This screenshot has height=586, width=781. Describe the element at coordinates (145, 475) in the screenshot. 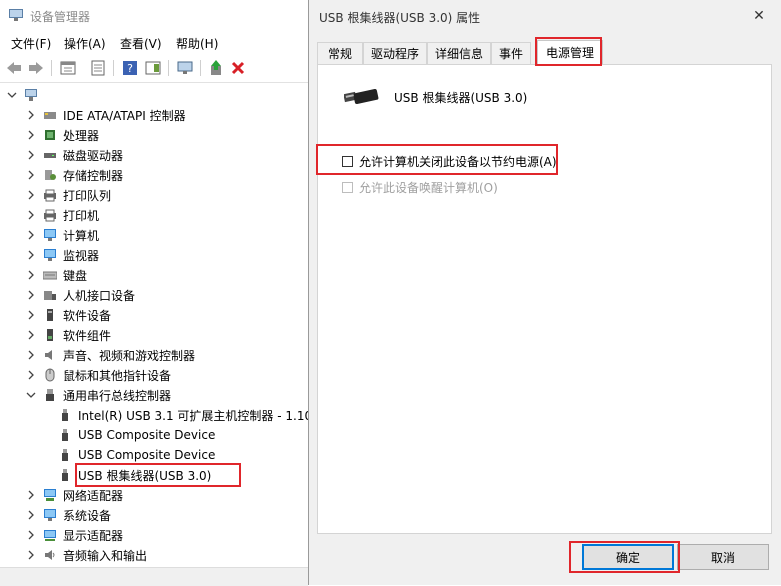

I see `tree-item-label: USB 根集线器(USB 3.0)` at that location.